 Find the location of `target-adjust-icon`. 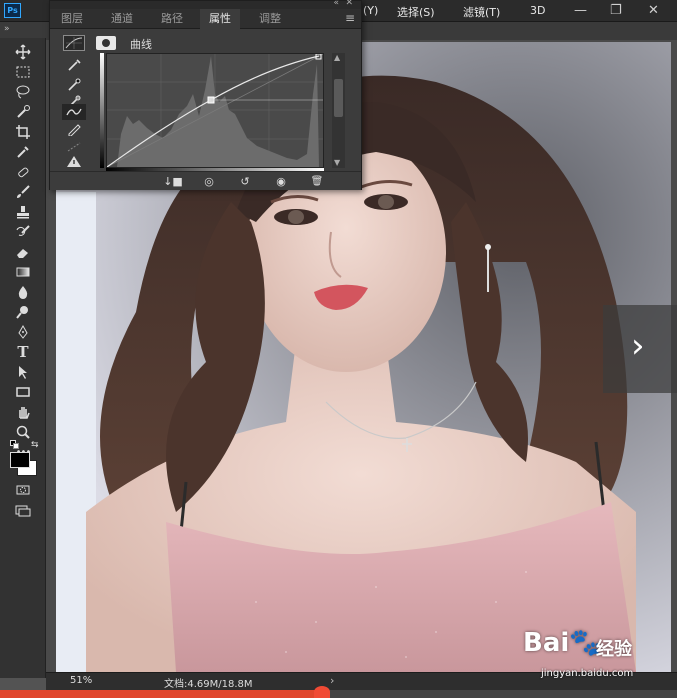

target-adjust-icon is located at coordinates (74, 65).